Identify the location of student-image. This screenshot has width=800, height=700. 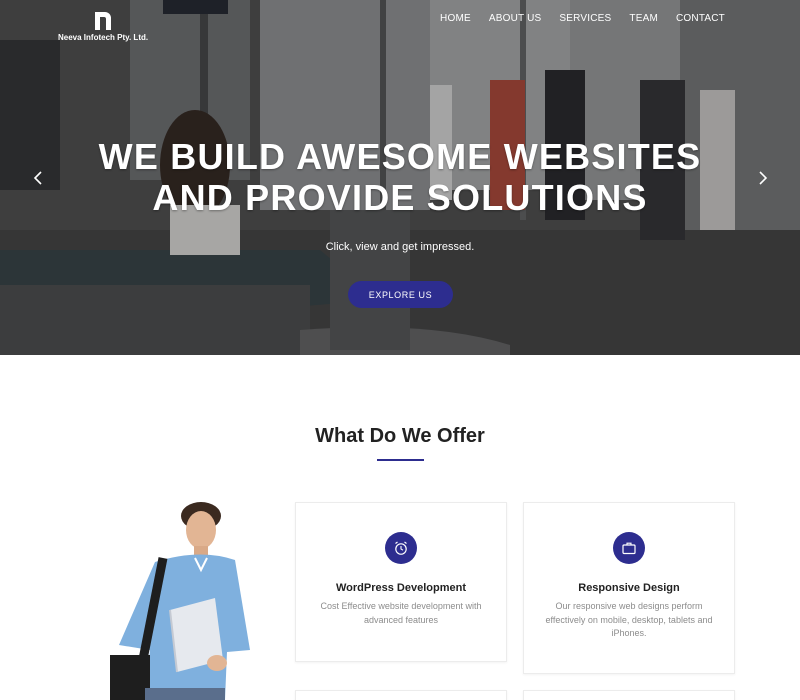
(180, 601).